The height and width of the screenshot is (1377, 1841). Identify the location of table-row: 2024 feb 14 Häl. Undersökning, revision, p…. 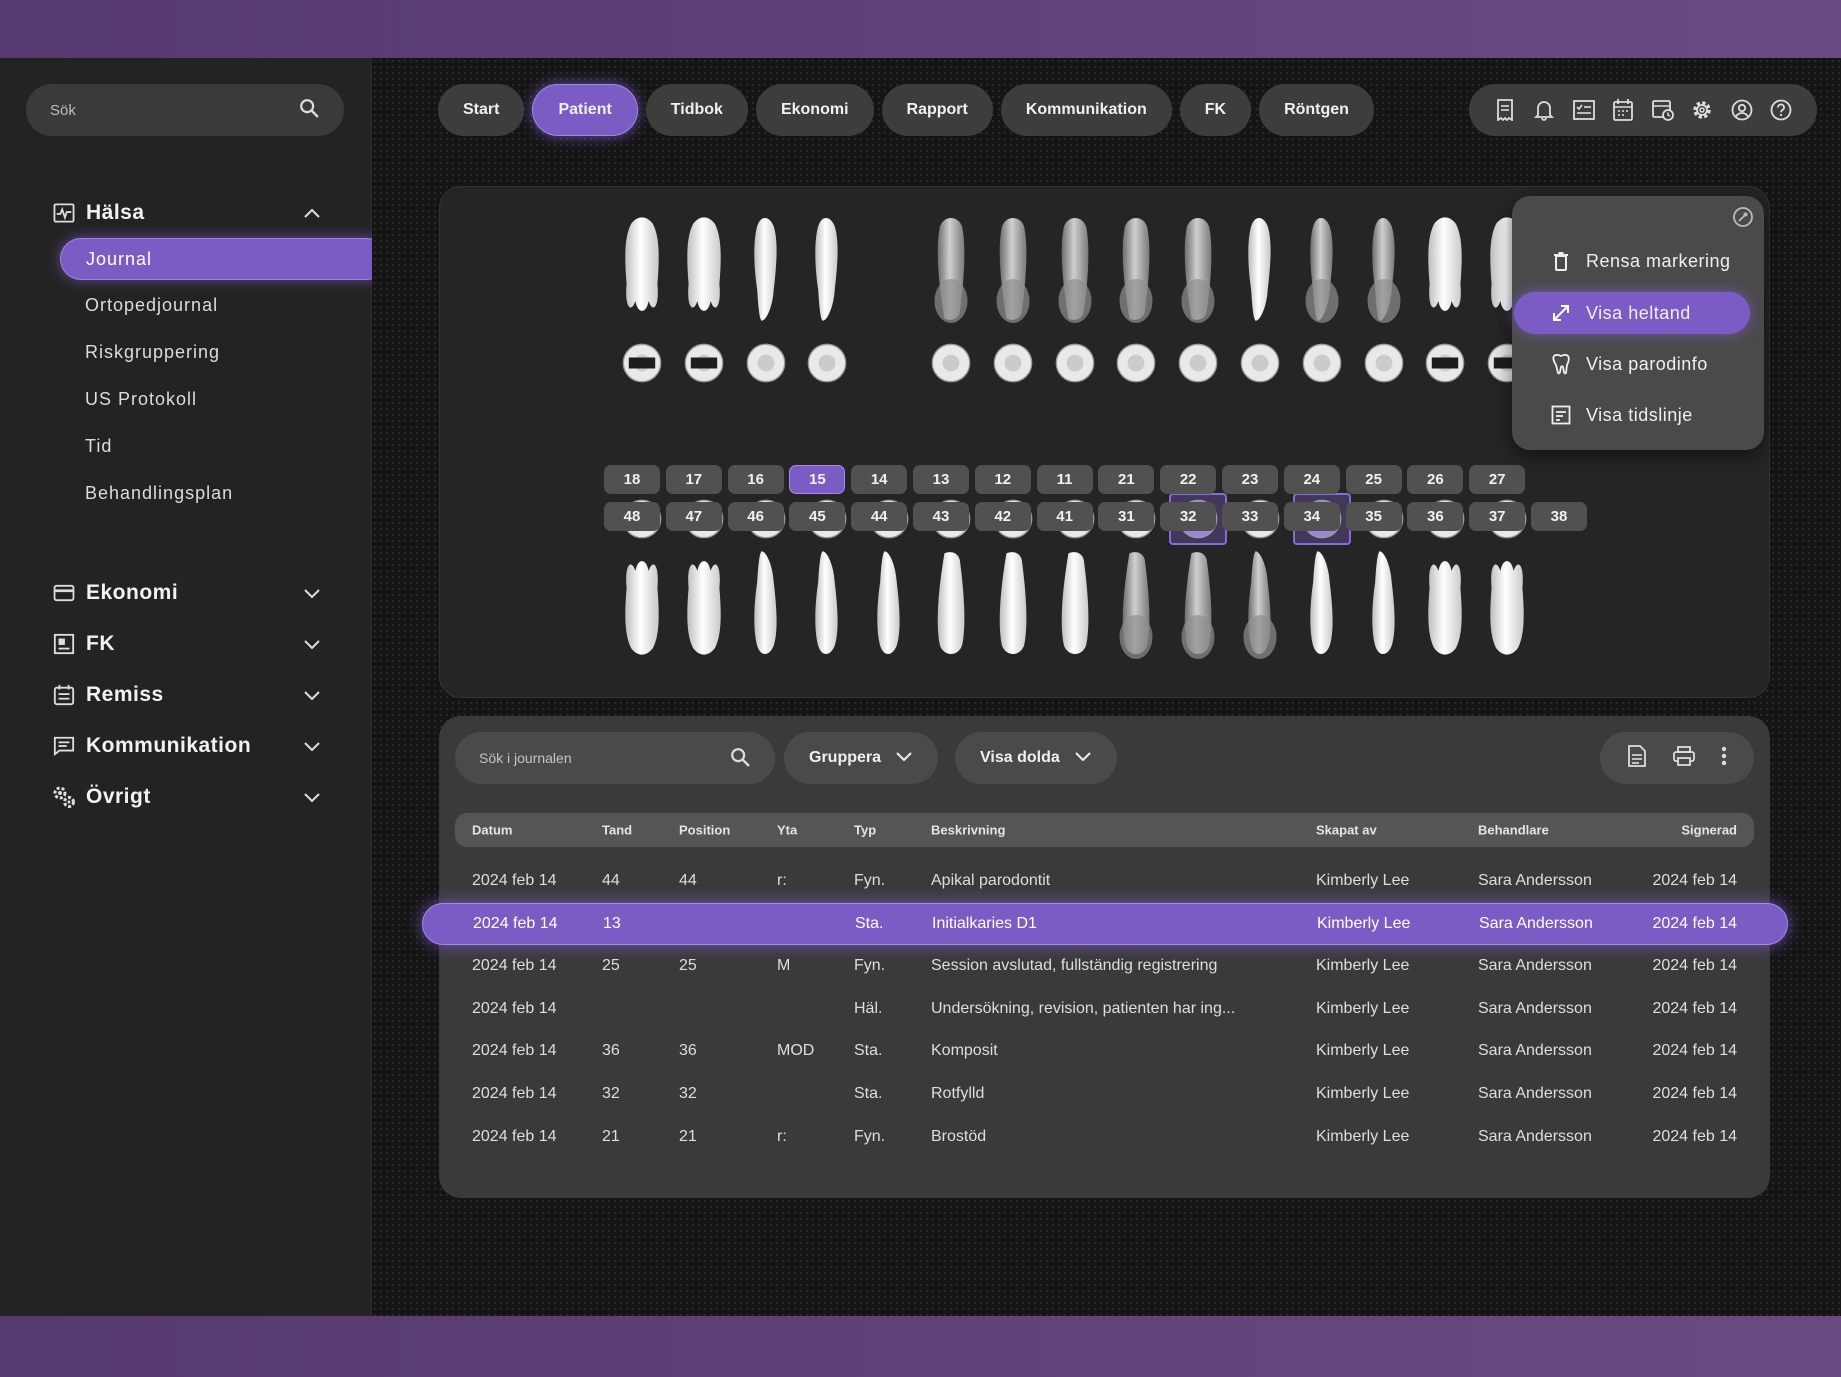
(1104, 1009).